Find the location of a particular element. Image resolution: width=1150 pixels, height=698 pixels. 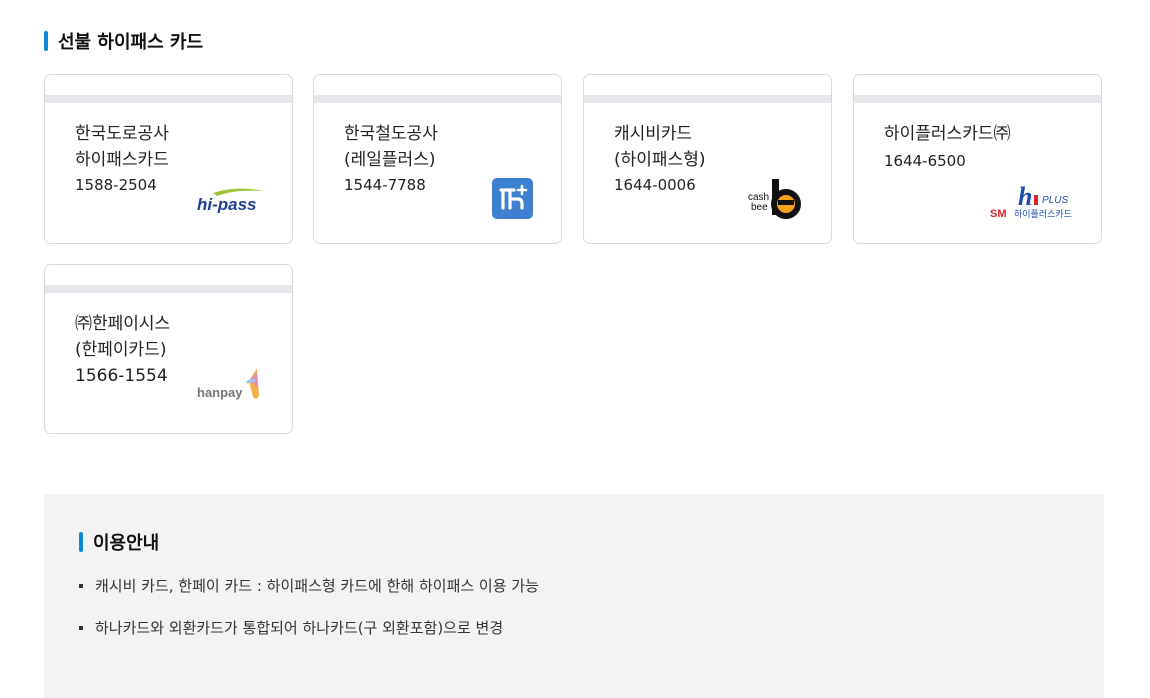

info-title-text: 이용안내 is located at coordinates (126, 543).